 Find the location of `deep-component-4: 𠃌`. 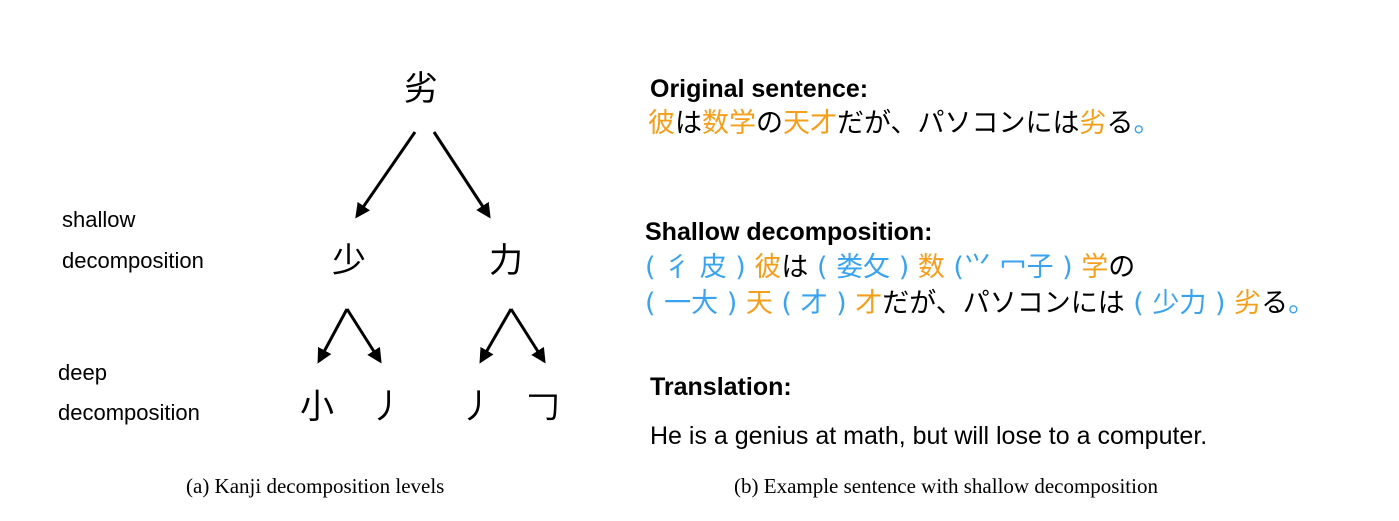

deep-component-4: 𠃌 is located at coordinates (543, 407).